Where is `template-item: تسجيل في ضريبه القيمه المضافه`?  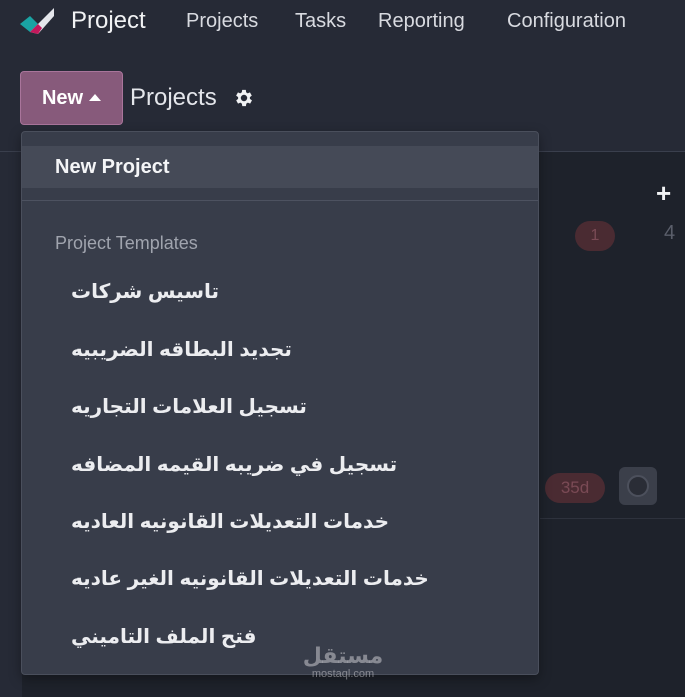
template-item: تسجيل في ضريبه القيمه المضافه is located at coordinates (280, 464).